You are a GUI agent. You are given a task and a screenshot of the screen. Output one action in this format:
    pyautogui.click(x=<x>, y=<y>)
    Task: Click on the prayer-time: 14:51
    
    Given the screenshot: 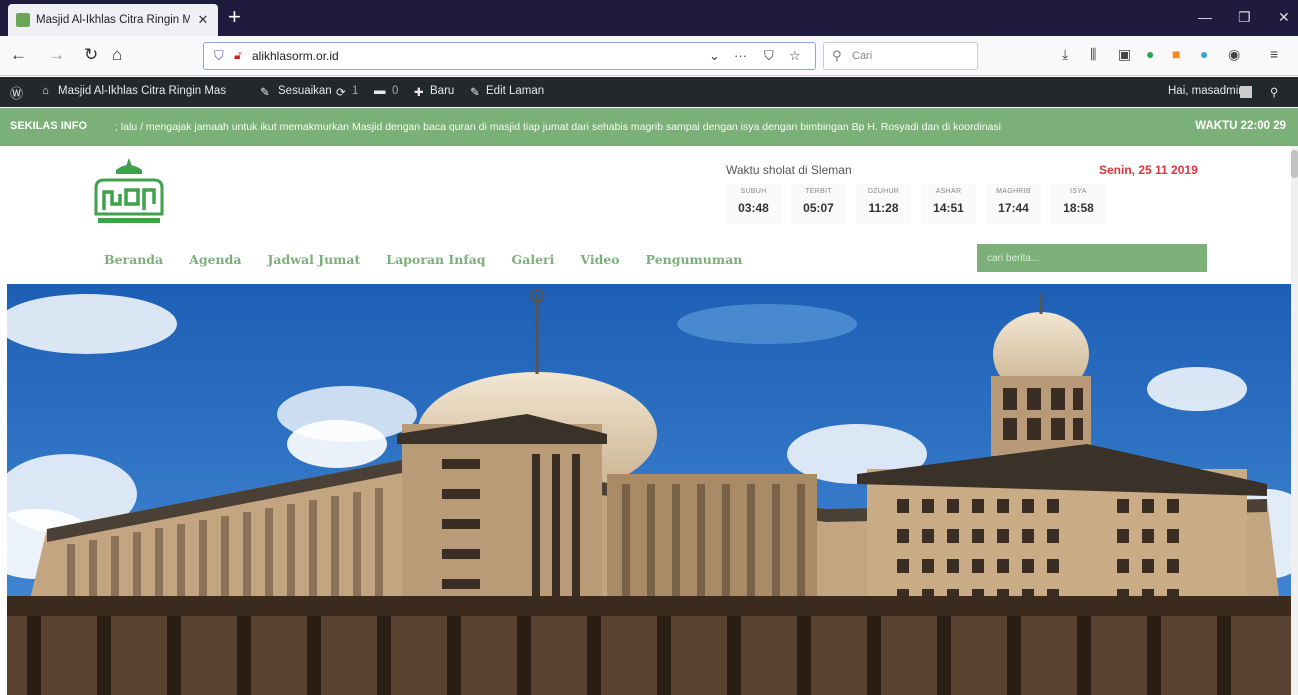 What is the action you would take?
    pyautogui.click(x=948, y=208)
    